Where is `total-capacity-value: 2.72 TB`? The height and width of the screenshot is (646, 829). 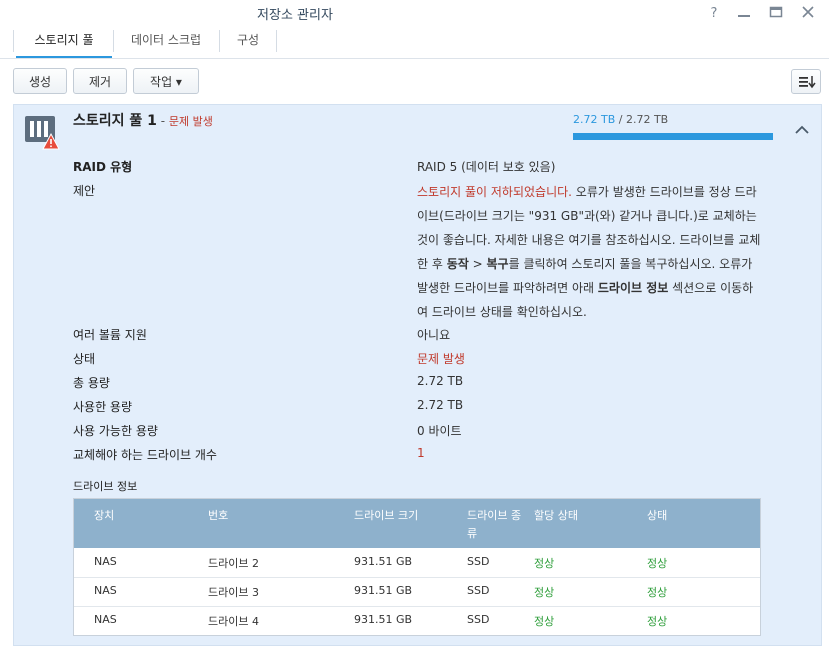
total-capacity-value: 2.72 TB is located at coordinates (440, 381).